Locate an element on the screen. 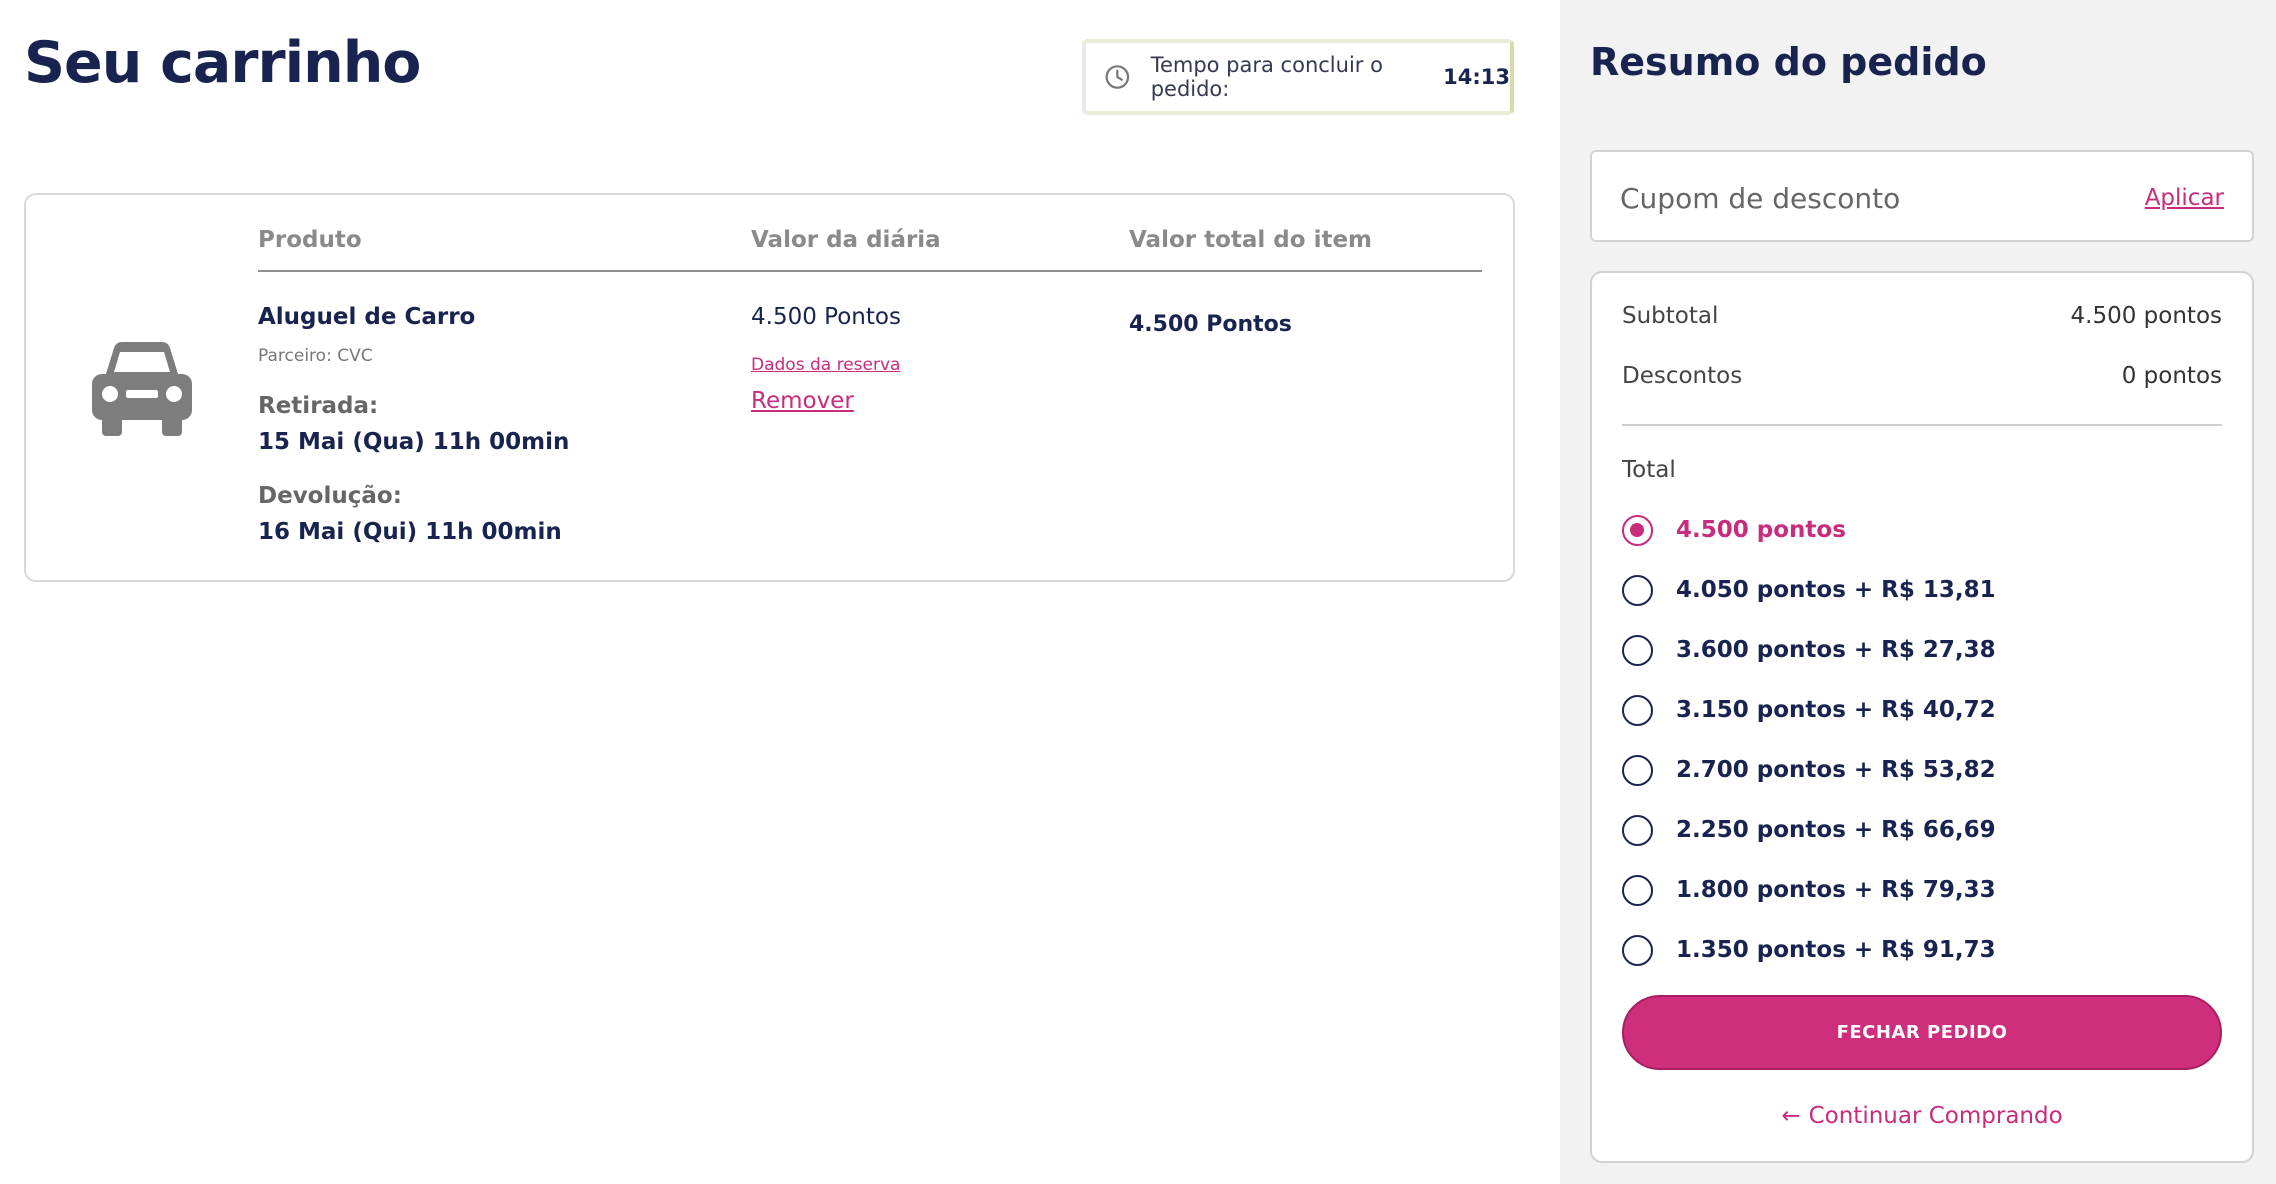  payment-option: 2.700 pontos + R$ 53,82 is located at coordinates (1912, 770).